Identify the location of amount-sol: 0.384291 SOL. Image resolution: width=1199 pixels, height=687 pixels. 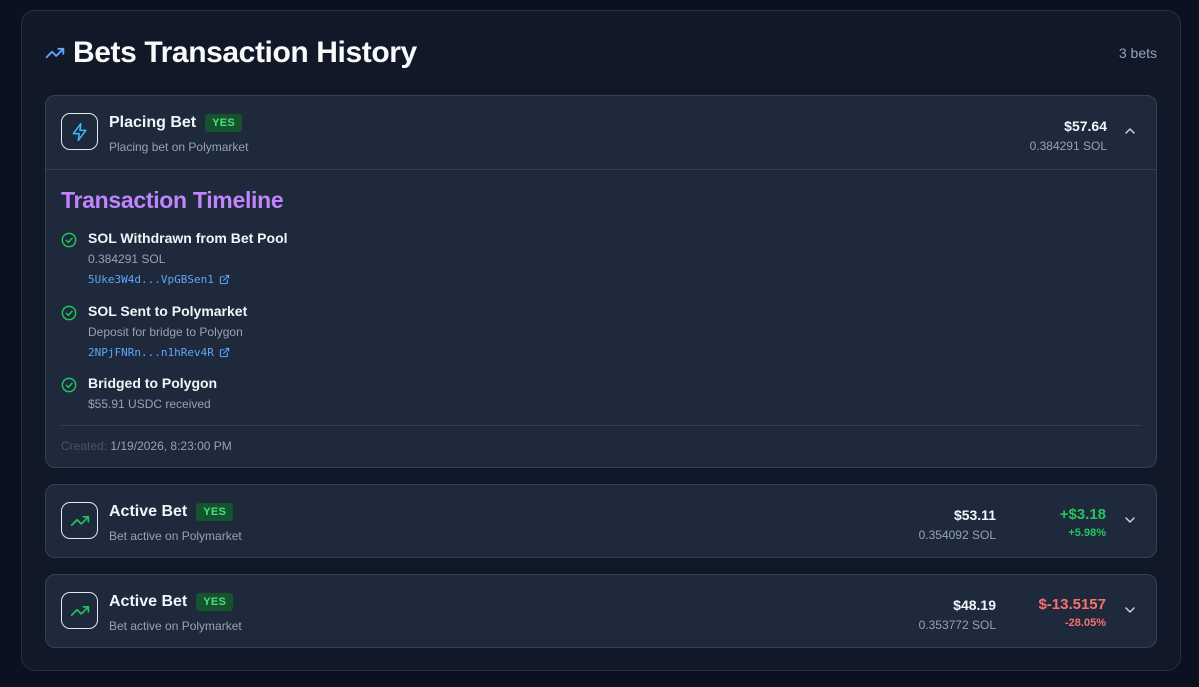
(1068, 146).